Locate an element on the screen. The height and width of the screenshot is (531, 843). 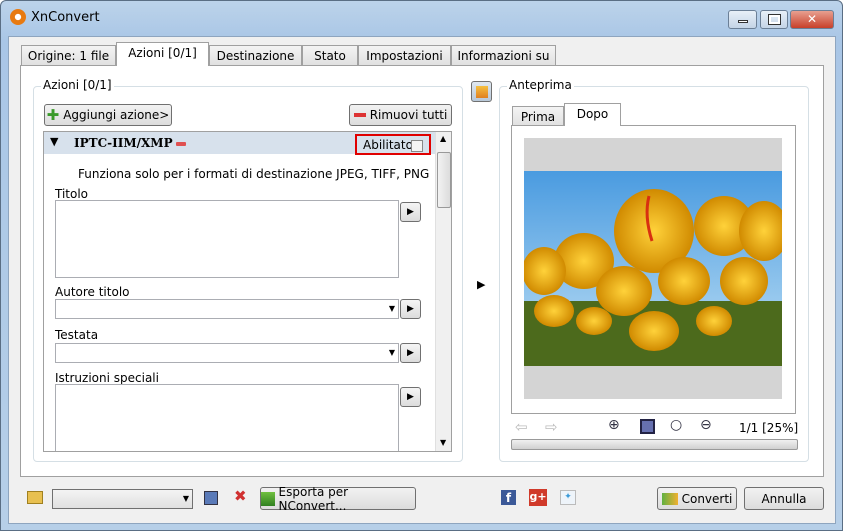
cancel-label: Annulla is located at coordinates (784, 498).